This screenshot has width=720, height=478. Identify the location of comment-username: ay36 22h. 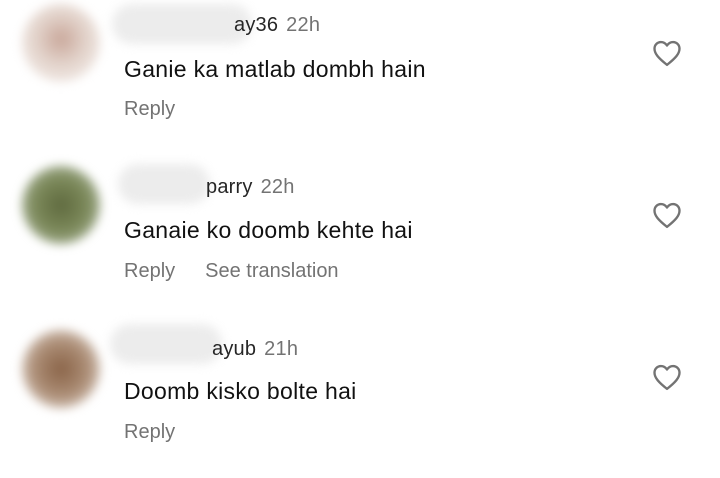
(277, 25).